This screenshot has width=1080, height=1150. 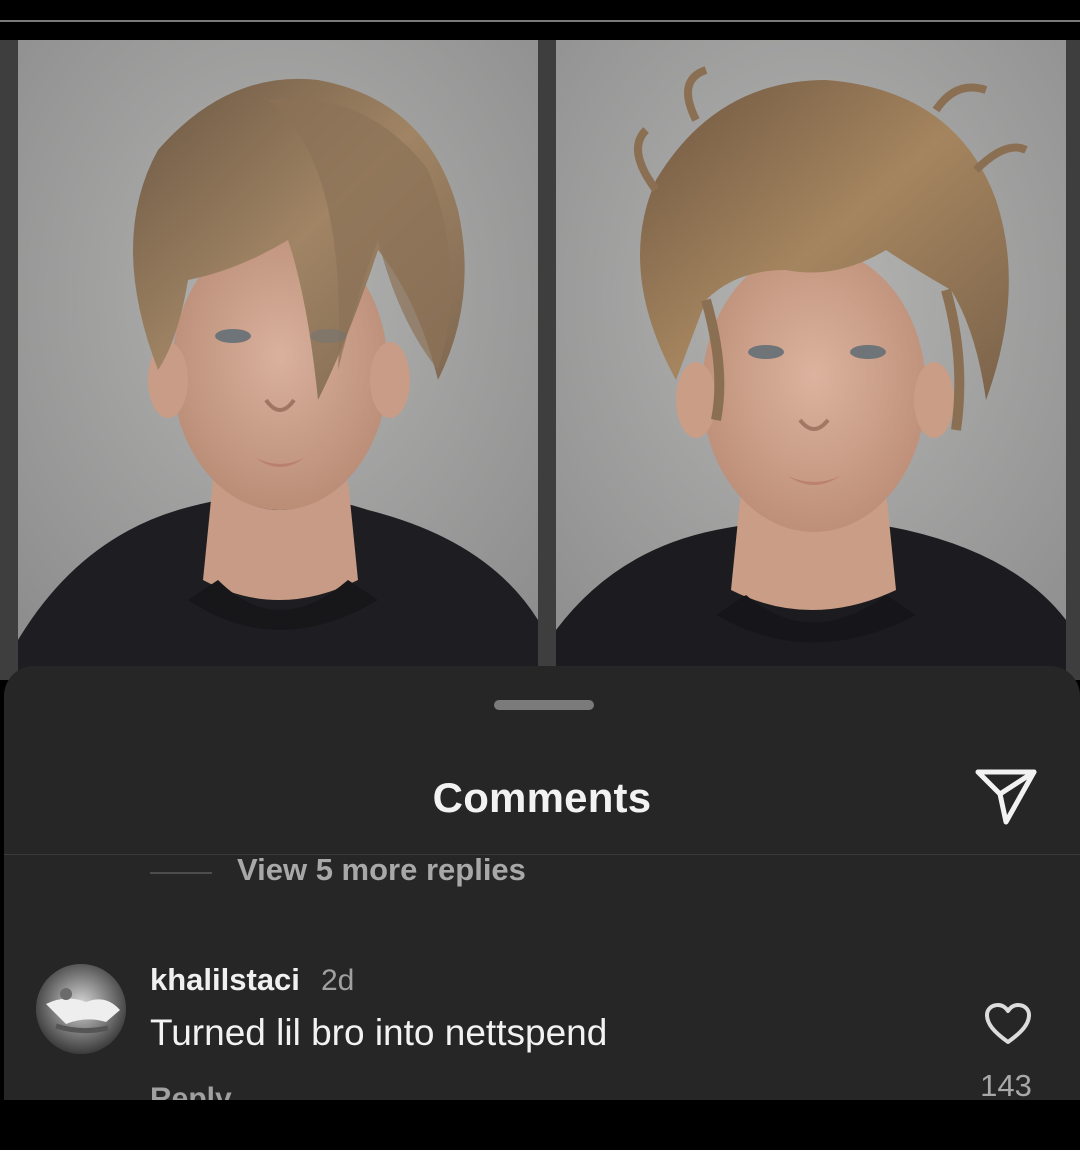 I want to click on replies-indent-line, so click(x=181, y=873).